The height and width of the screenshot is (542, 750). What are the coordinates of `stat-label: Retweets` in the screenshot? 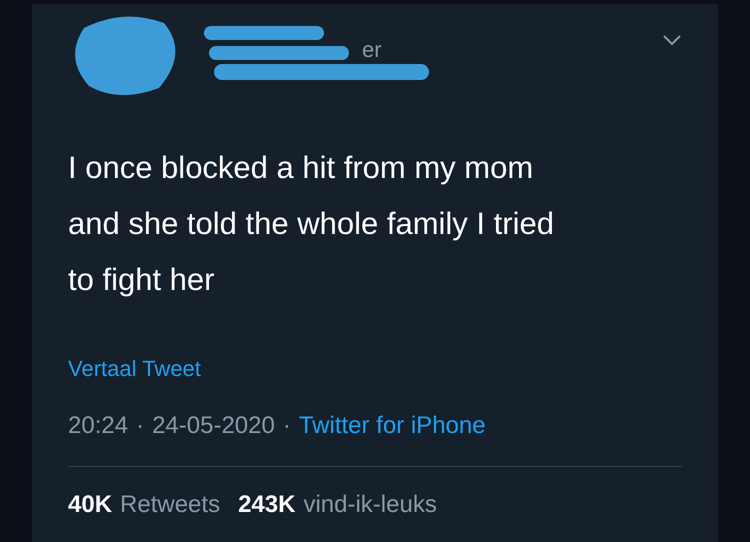 It's located at (170, 505).